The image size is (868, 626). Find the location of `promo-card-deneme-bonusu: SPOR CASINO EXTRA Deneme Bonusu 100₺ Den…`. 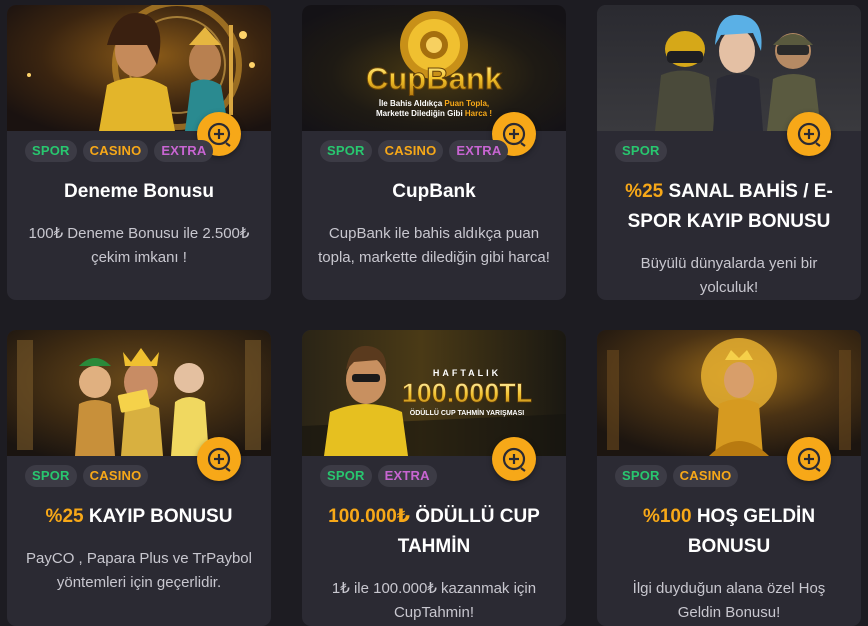

promo-card-deneme-bonusu: SPOR CASINO EXTRA Deneme Bonusu 100₺ Den… is located at coordinates (139, 152).